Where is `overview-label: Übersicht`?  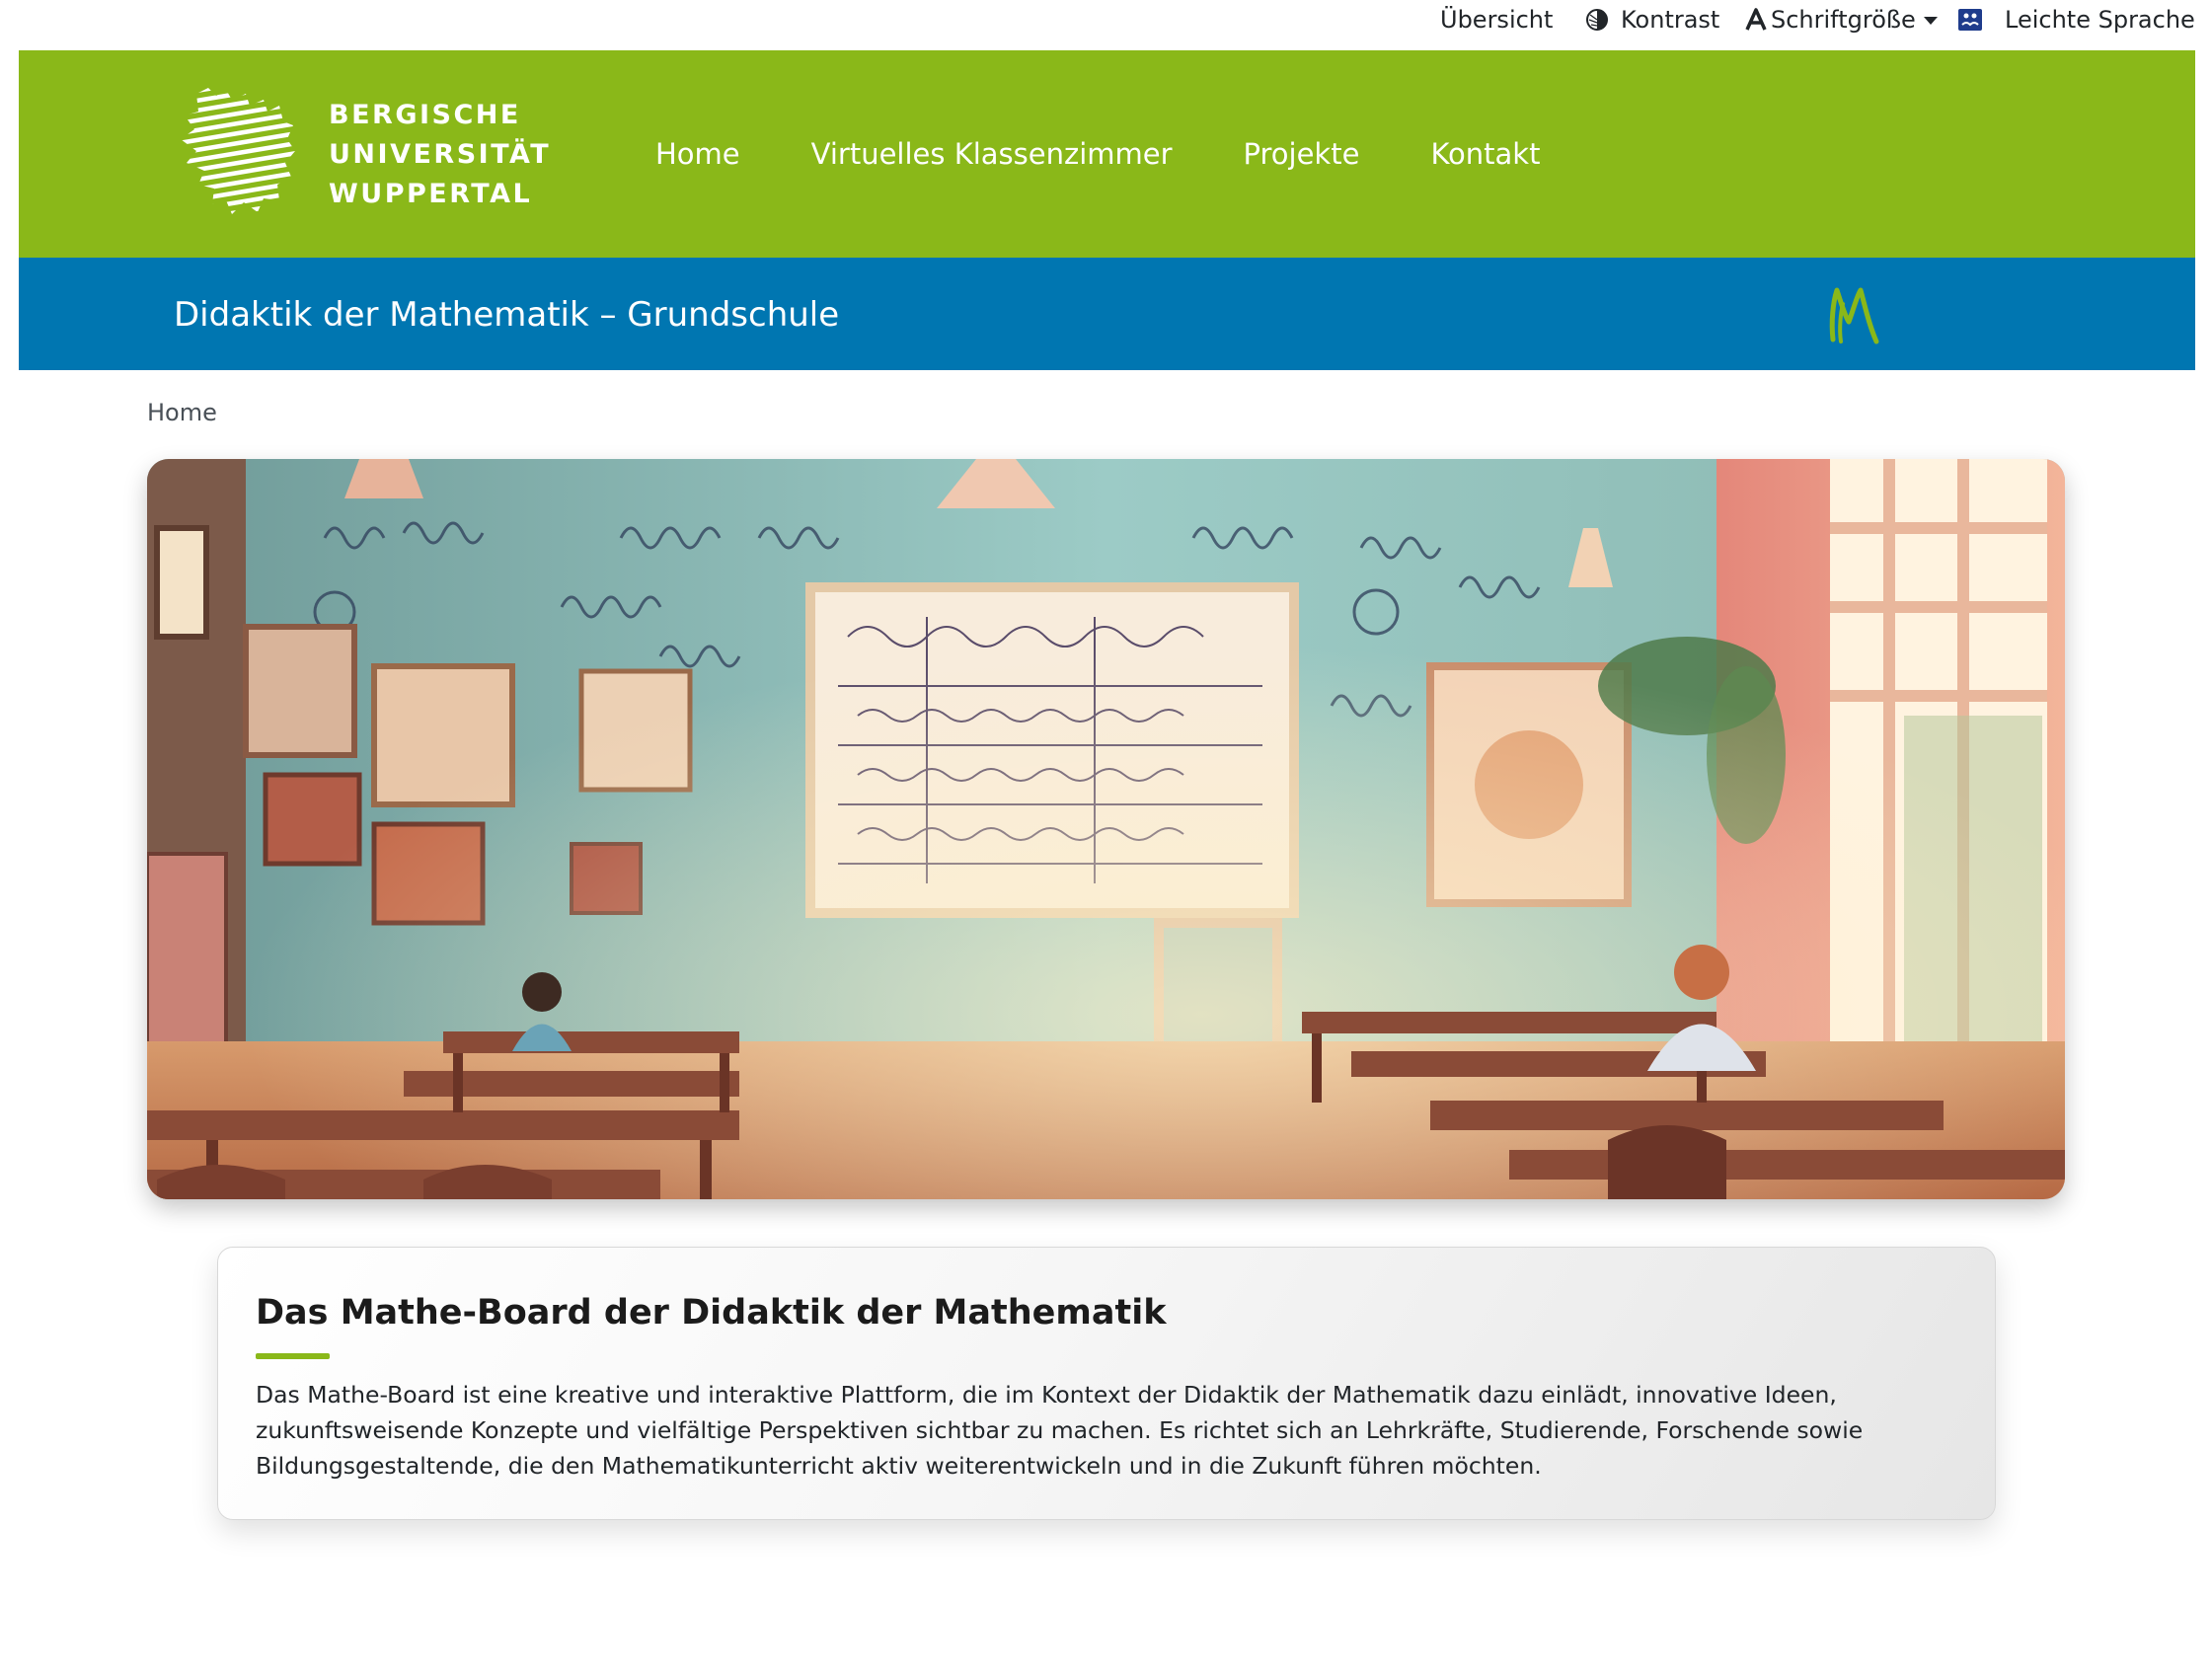
overview-label: Übersicht is located at coordinates (1497, 20).